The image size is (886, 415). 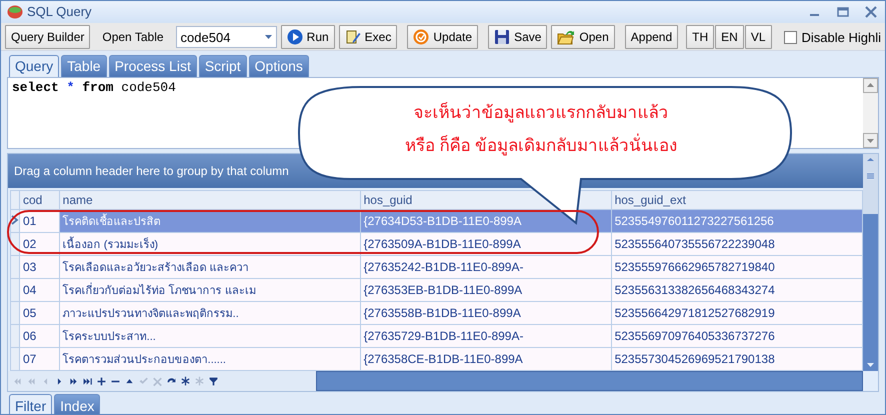 I want to click on group-by-hint: Drag a column header here to group by that column, so click(x=151, y=171).